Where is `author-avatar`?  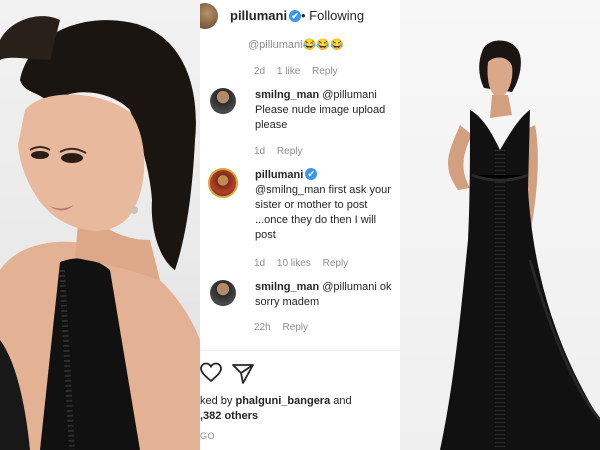 author-avatar is located at coordinates (223, 183).